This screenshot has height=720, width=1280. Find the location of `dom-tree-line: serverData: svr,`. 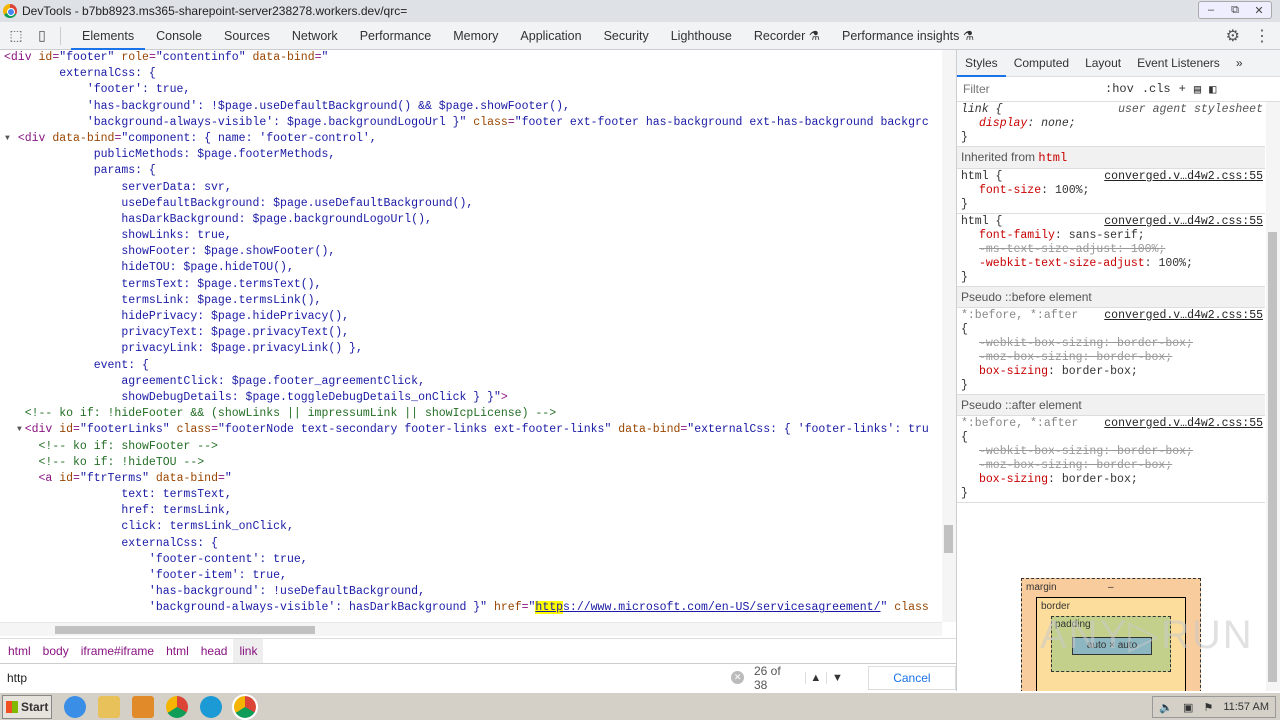

dom-tree-line: serverData: svr, is located at coordinates (471, 188).